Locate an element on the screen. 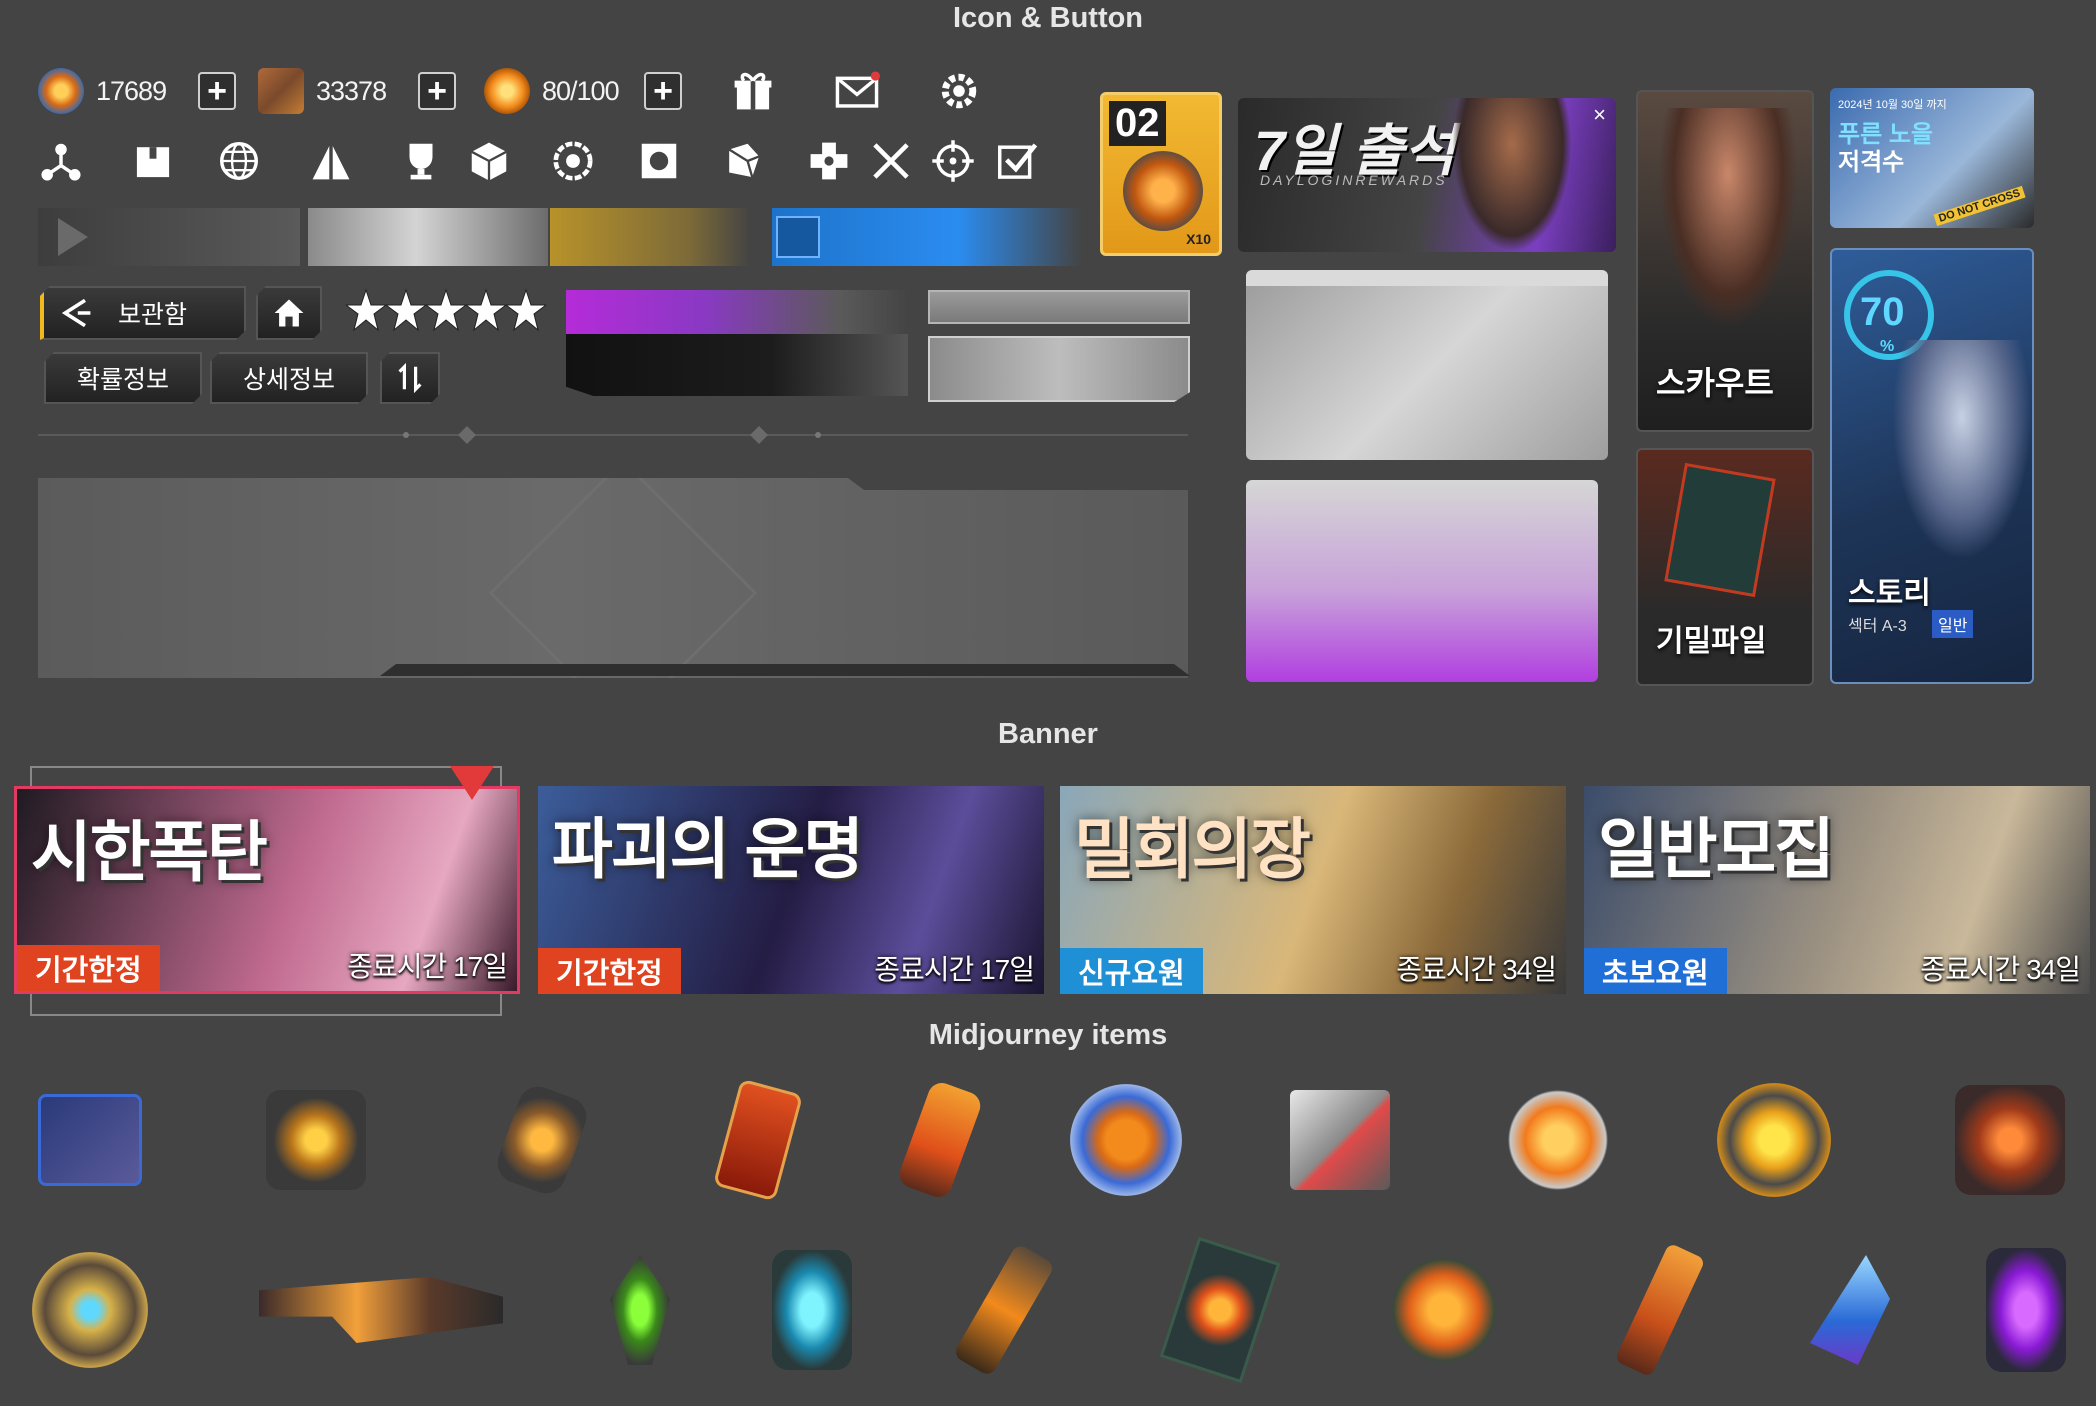 The width and height of the screenshot is (2096, 1406). shield-cube-icon is located at coordinates (743, 161).